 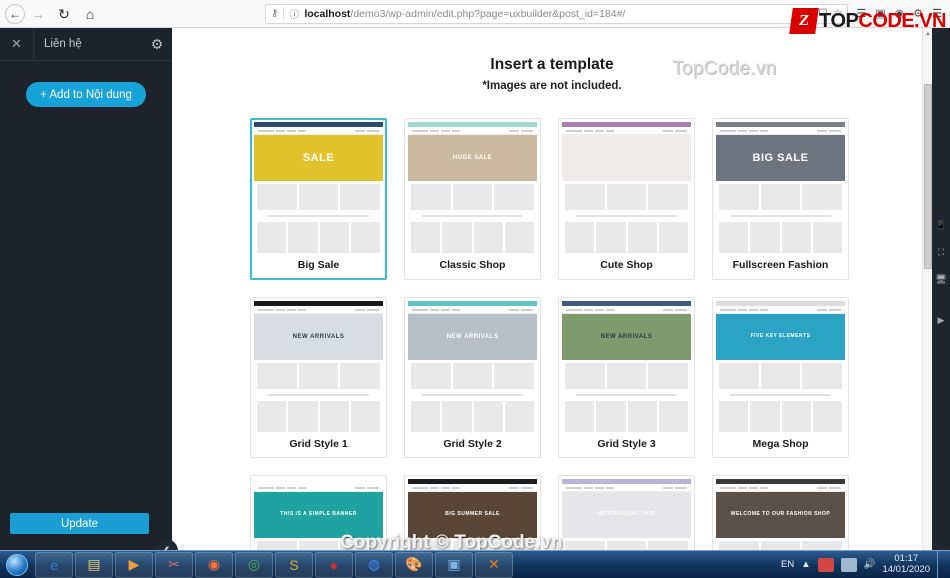 I want to click on canvas-scrollbar: ▲, so click(x=927, y=289).